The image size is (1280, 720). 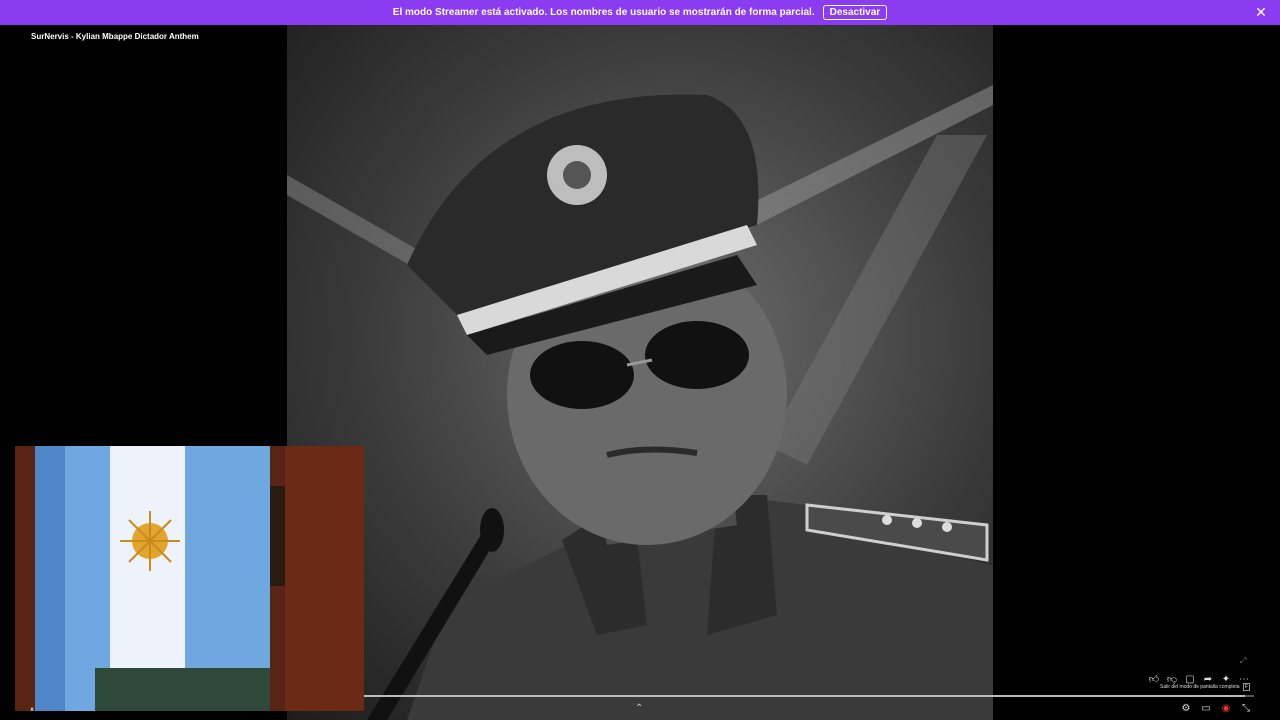 I want to click on webcam-image, so click(x=189, y=578).